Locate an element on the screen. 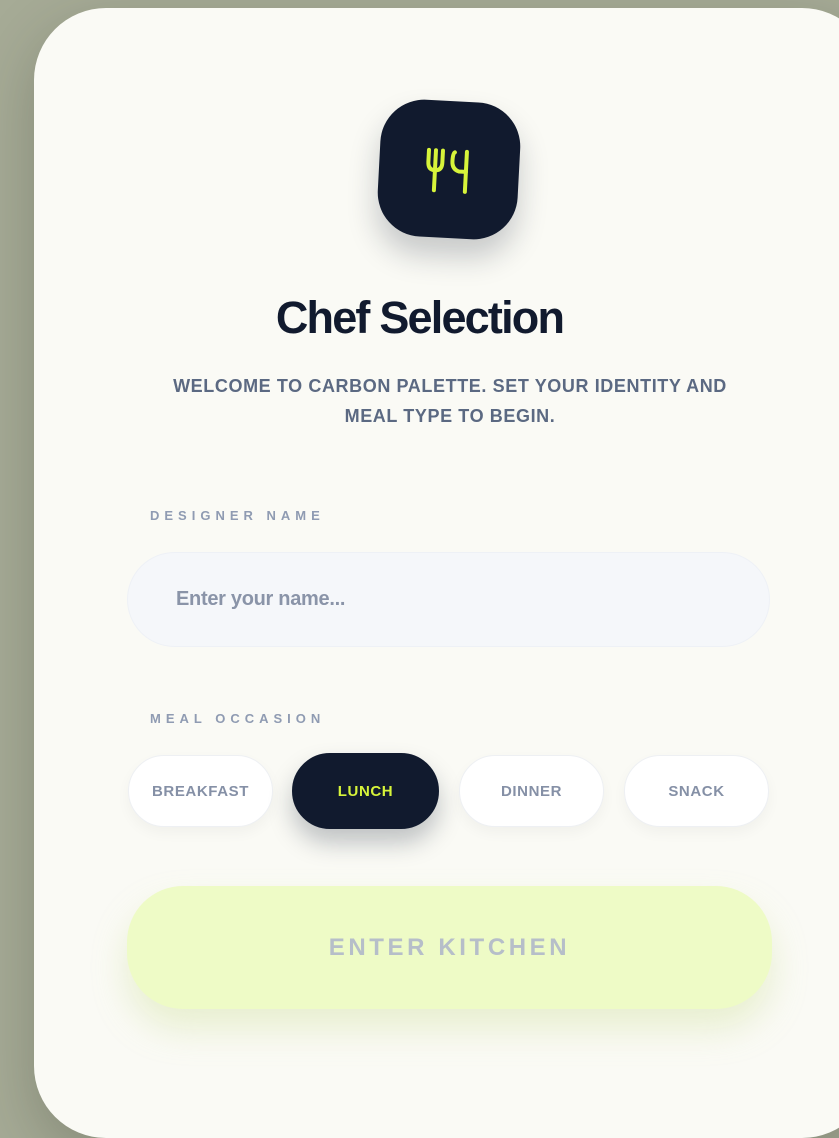 The width and height of the screenshot is (839, 1138). meal-occasion-label: MEAL OCCASION is located at coordinates (238, 718).